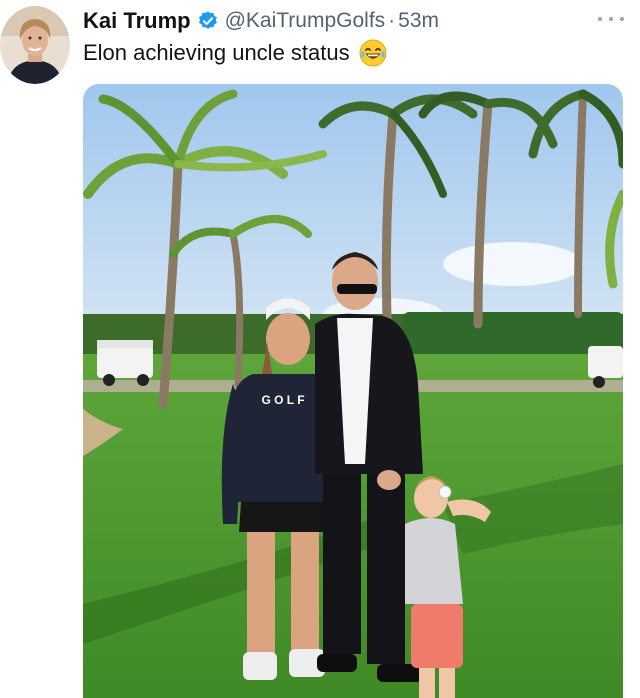  I want to click on avatar, so click(35, 45).